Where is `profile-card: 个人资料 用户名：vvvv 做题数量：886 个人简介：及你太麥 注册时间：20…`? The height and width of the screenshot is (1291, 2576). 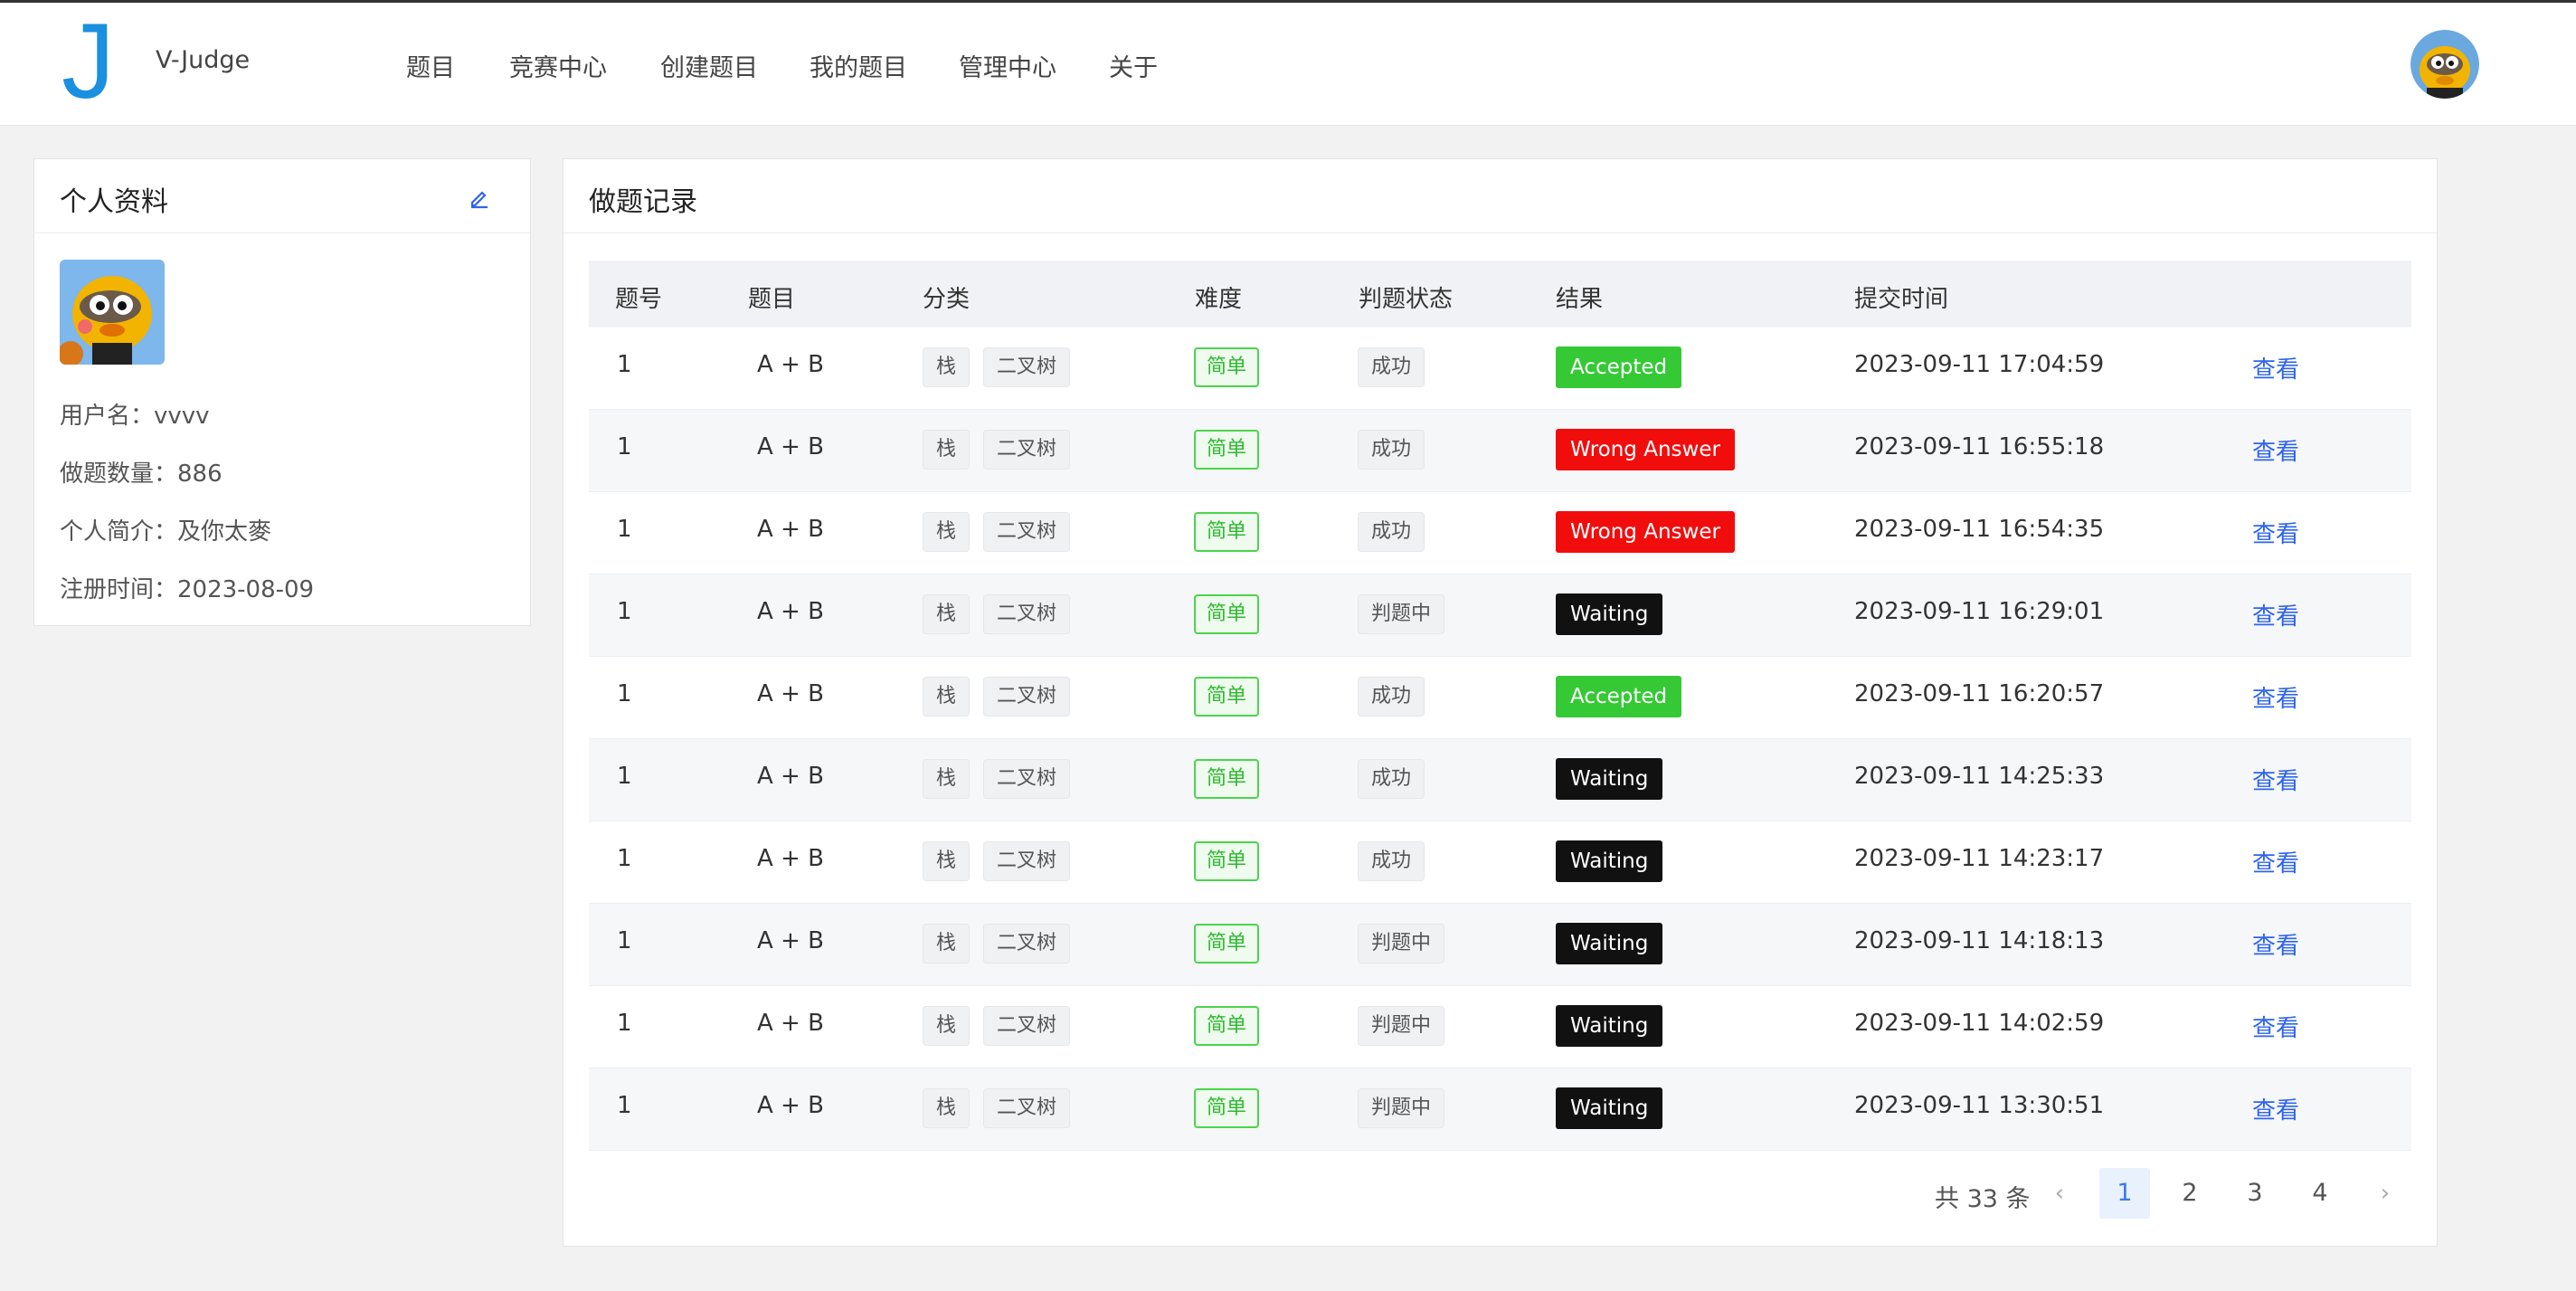 profile-card: 个人资料 用户名：vvvv 做题数量：886 个人简介：及你太麥 注册时间：20… is located at coordinates (282, 392).